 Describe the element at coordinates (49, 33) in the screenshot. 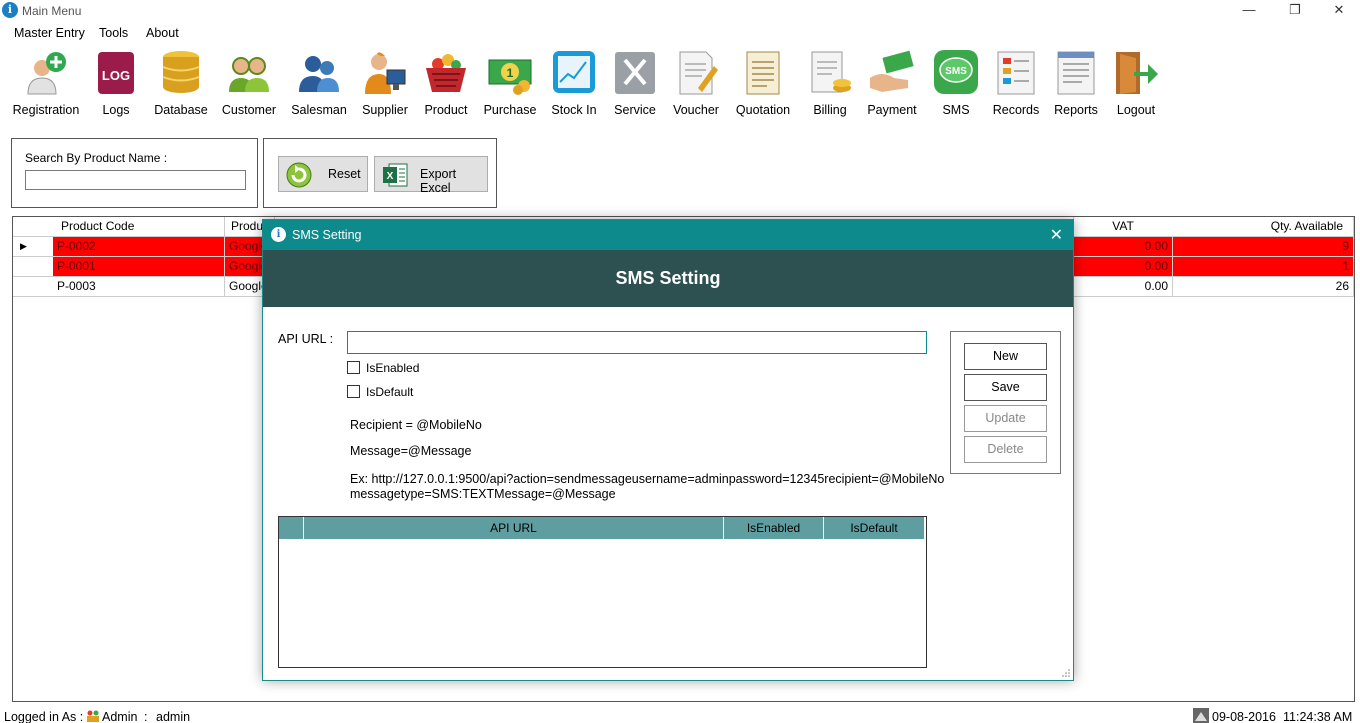

I see `menu-master-entry: Master Entry` at that location.